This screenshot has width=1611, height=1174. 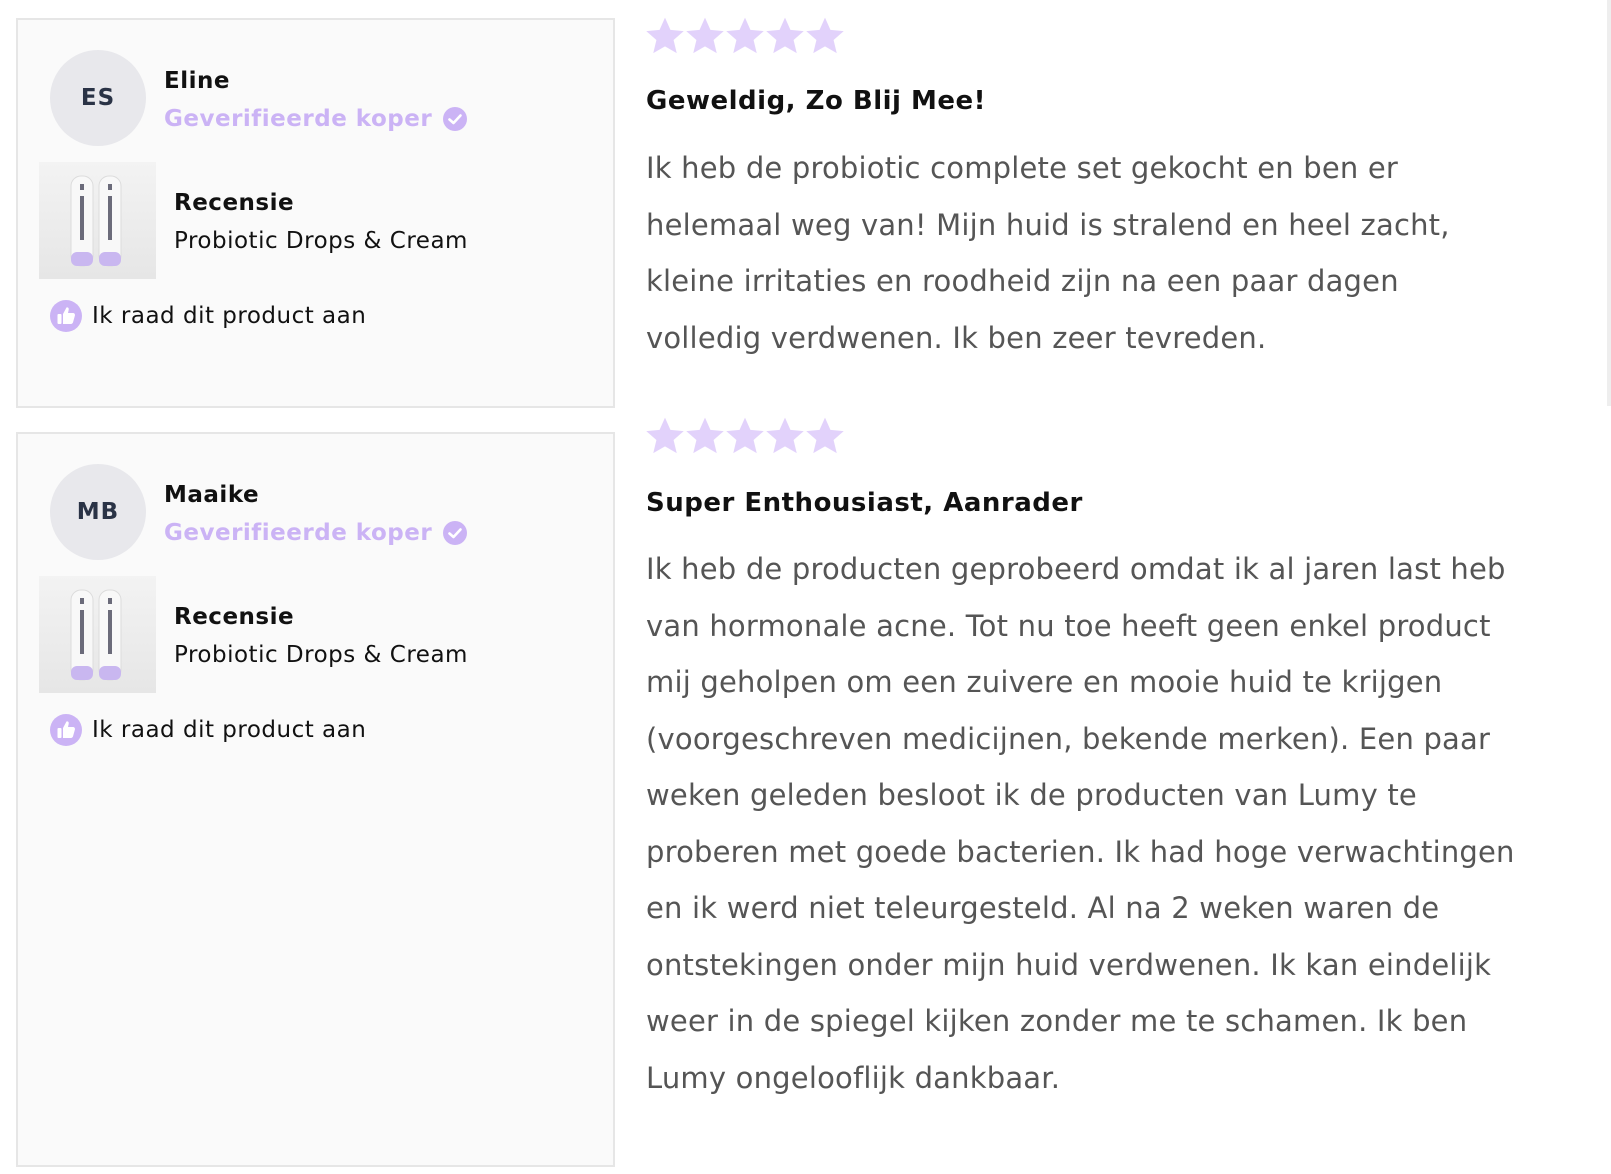 I want to click on reviewer-name: Eline, so click(x=197, y=81).